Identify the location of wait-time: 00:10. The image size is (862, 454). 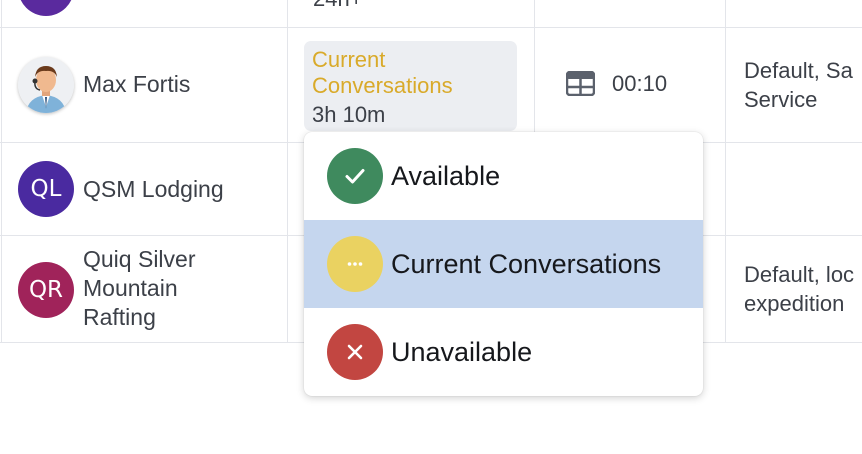
(640, 83).